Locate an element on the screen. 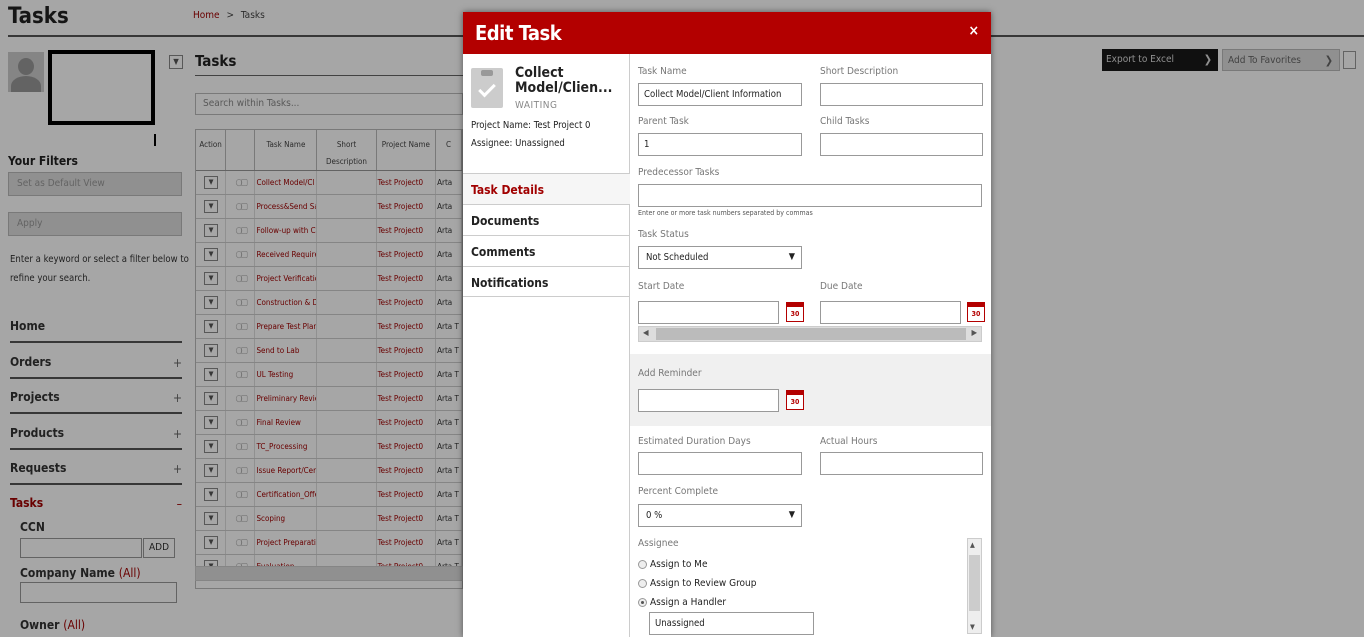 The height and width of the screenshot is (637, 1364). task-status-select: Not Scheduled ▼ is located at coordinates (720, 257).